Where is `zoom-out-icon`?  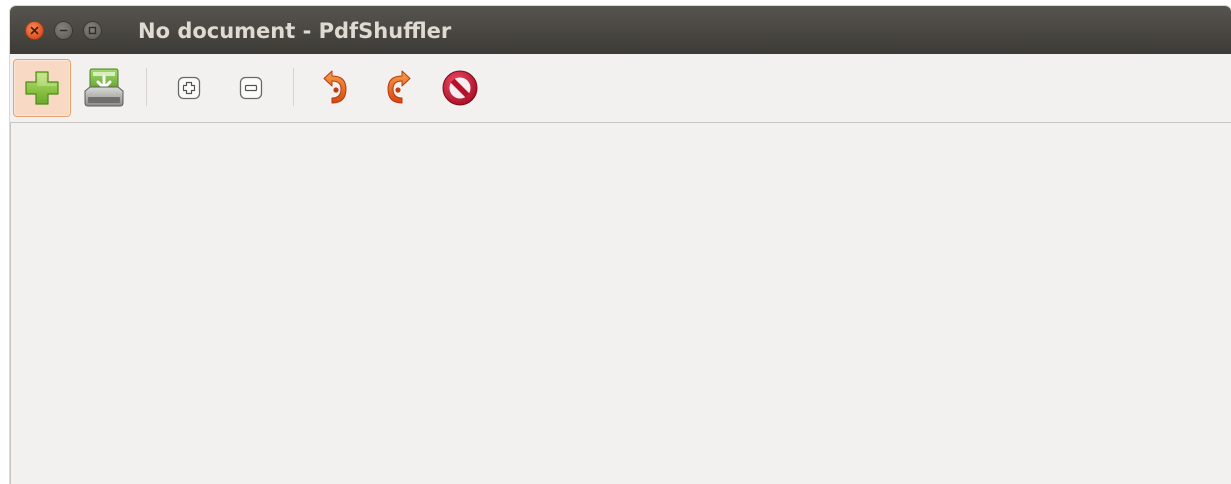
zoom-out-icon is located at coordinates (251, 88).